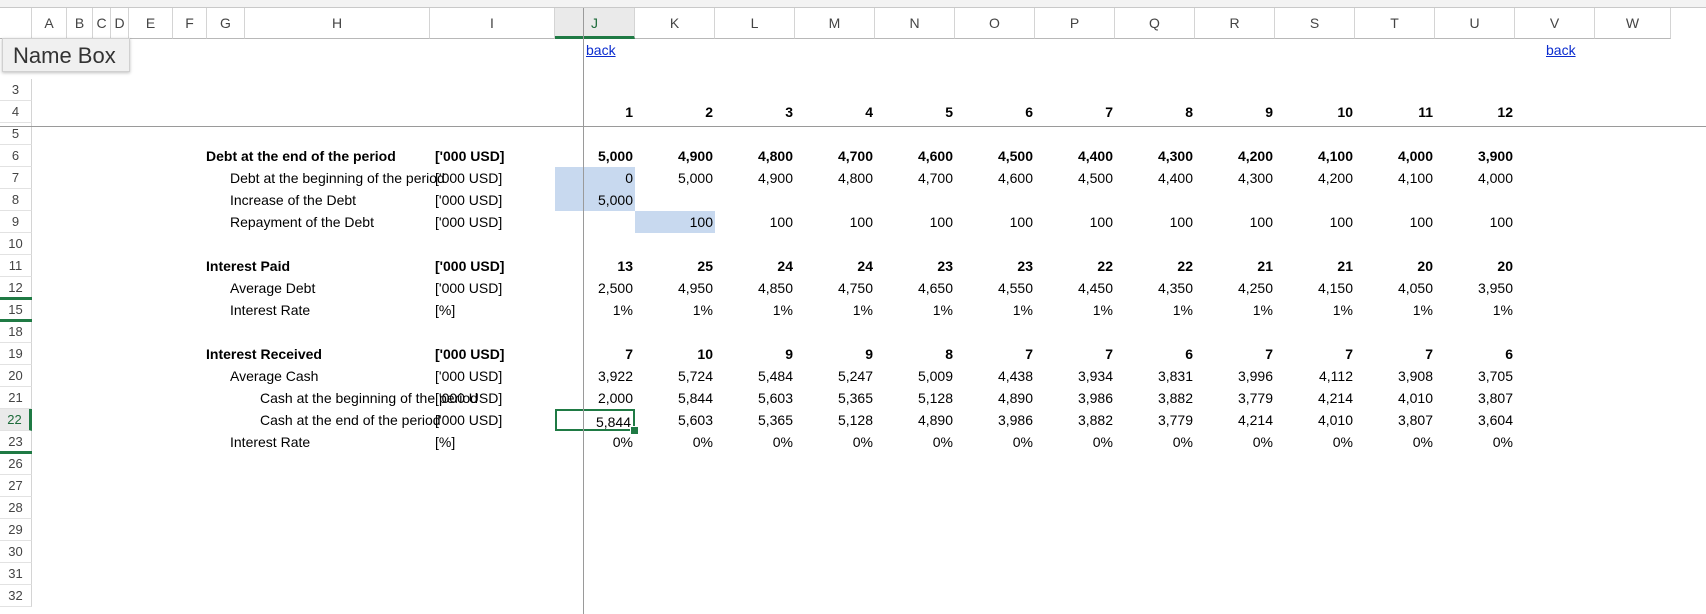 The height and width of the screenshot is (614, 1706). Describe the element at coordinates (1475, 23) in the screenshot. I see `column-header-u: U` at that location.